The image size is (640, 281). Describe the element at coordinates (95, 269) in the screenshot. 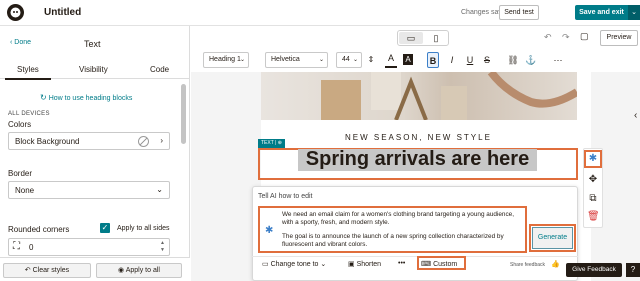

I see `panel-footer: ↶ Clear styles ◉ Apply to all` at that location.